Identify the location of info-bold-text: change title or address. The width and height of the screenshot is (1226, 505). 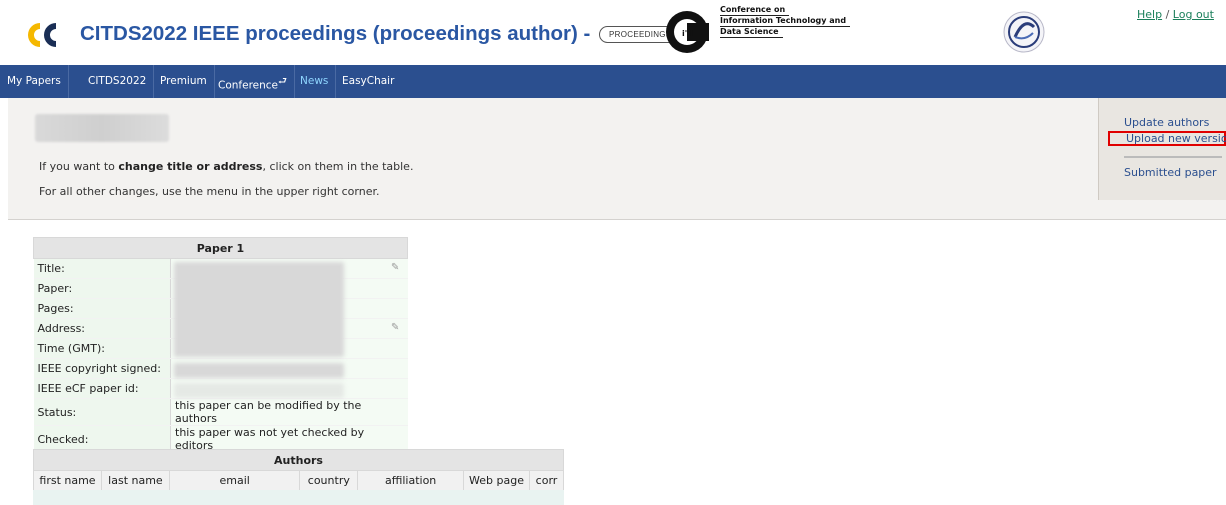
(190, 166).